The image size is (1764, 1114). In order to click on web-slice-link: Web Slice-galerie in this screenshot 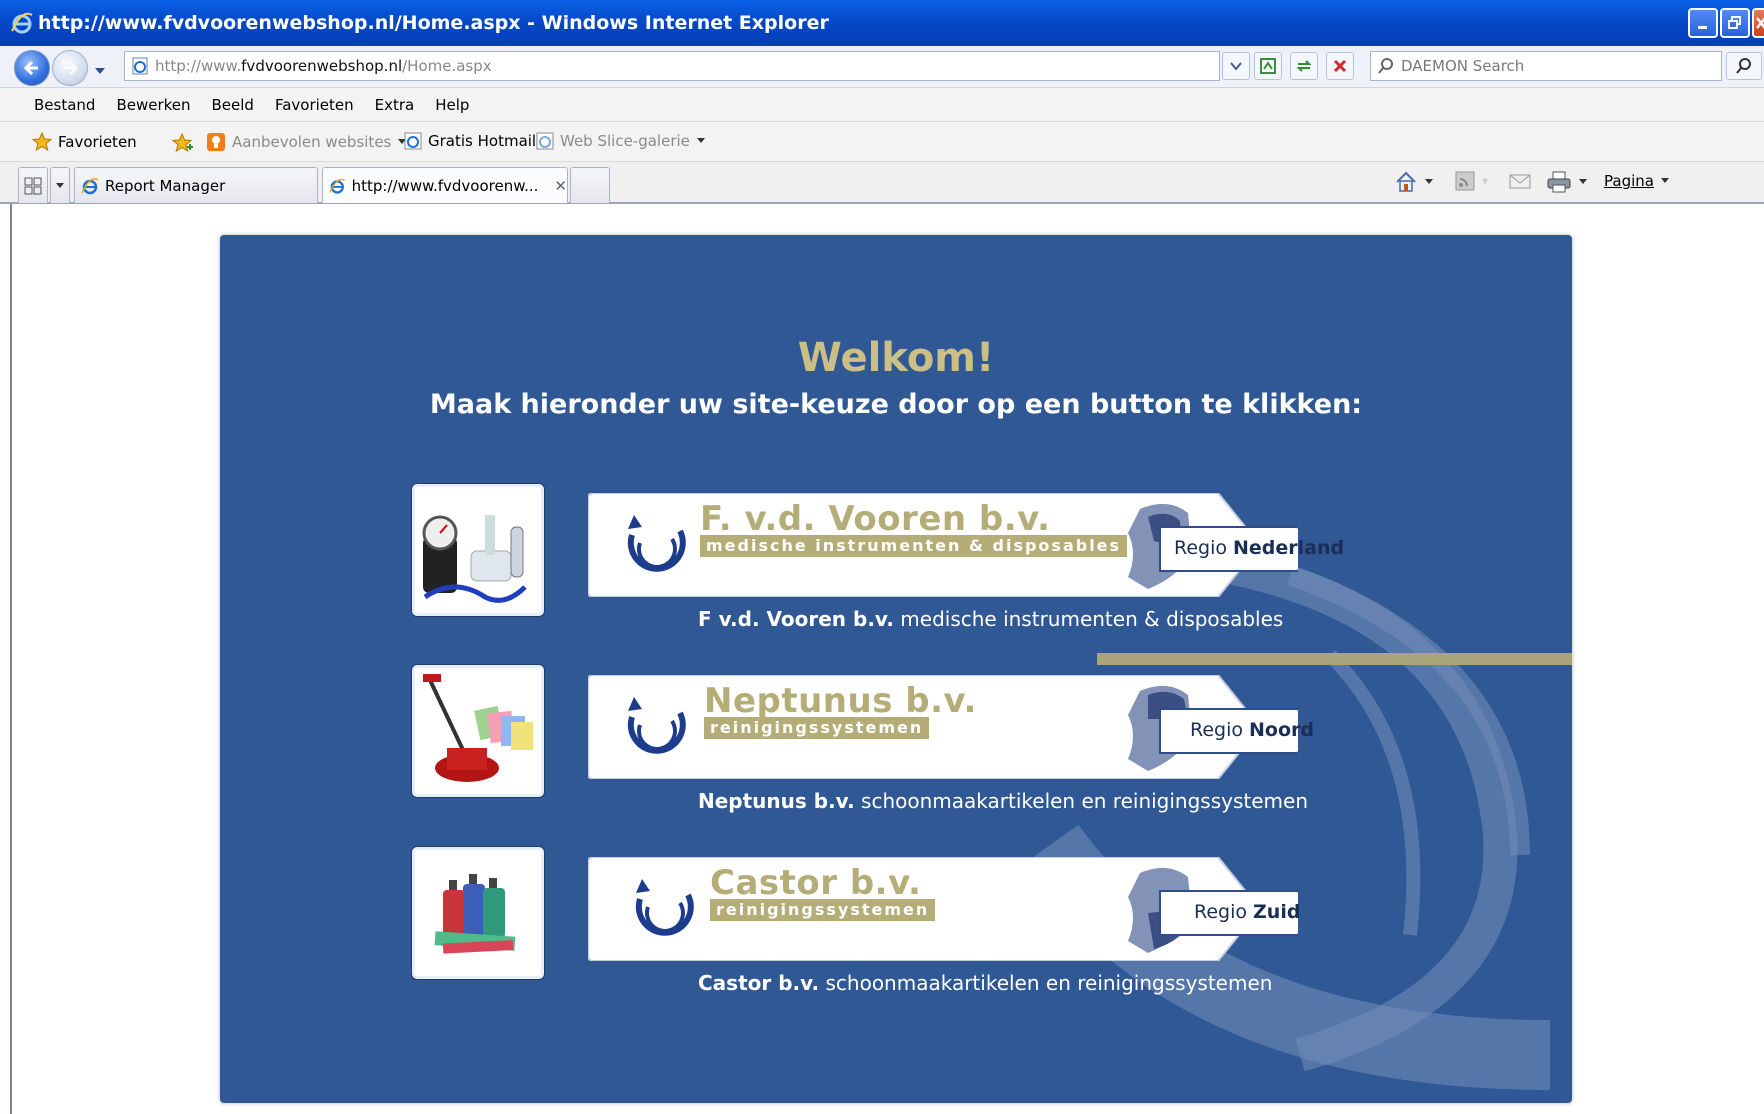, I will do `click(621, 141)`.